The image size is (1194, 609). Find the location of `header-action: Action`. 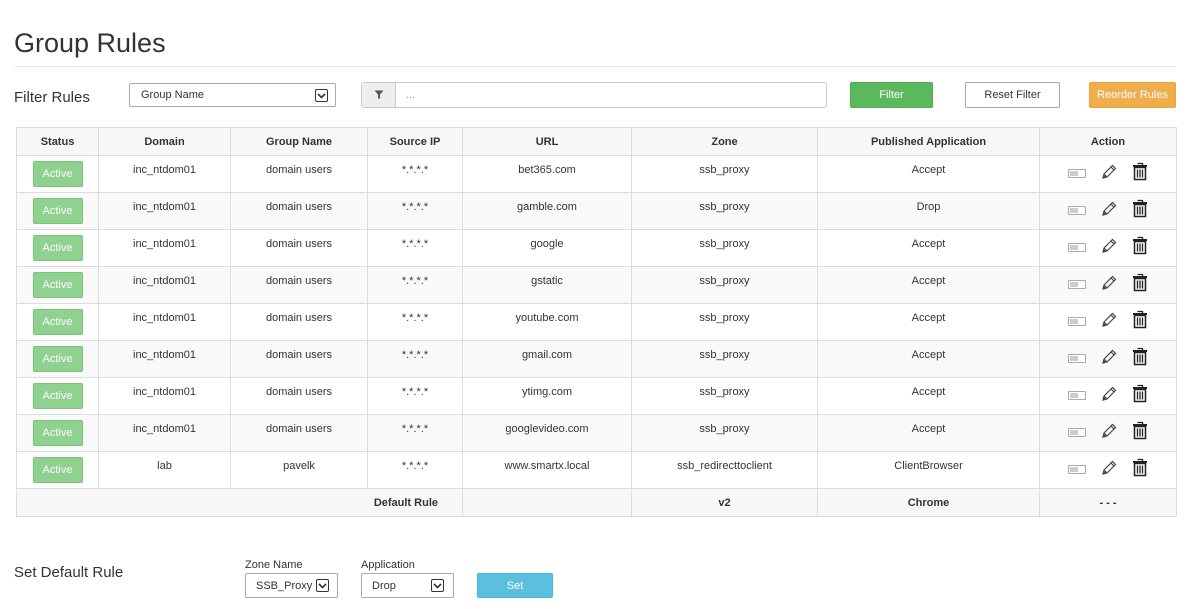

header-action: Action is located at coordinates (1108, 141).